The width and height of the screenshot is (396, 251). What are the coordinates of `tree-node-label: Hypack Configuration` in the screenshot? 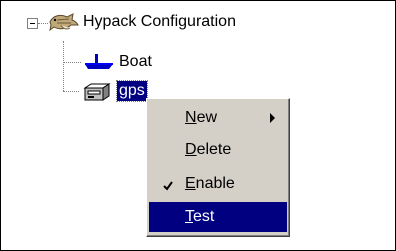 It's located at (159, 21).